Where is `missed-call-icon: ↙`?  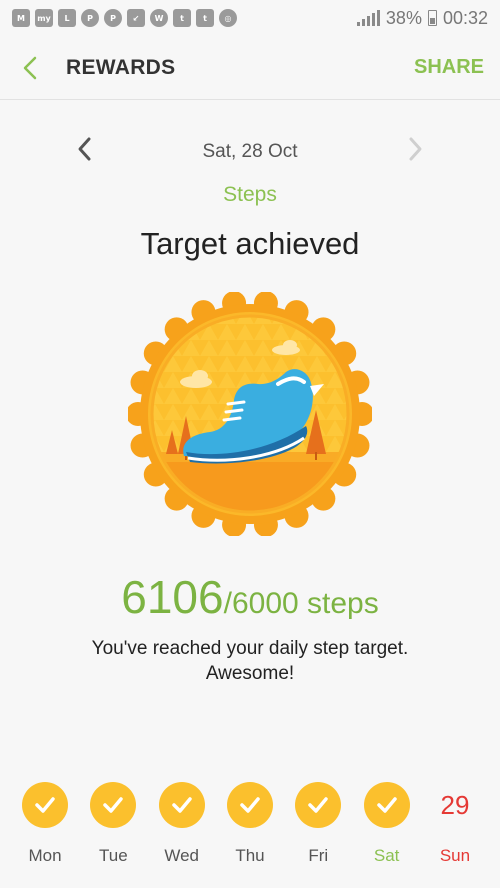
missed-call-icon: ↙ is located at coordinates (136, 18).